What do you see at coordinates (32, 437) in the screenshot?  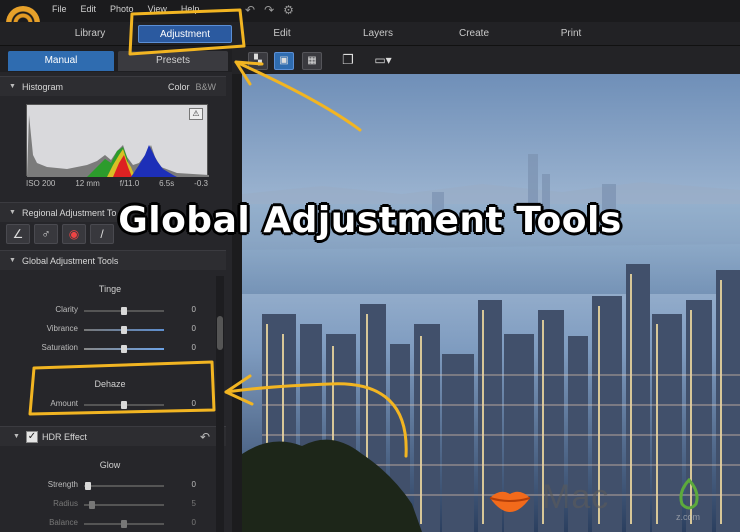 I see `hdr-enable-checkbox: ✓` at bounding box center [32, 437].